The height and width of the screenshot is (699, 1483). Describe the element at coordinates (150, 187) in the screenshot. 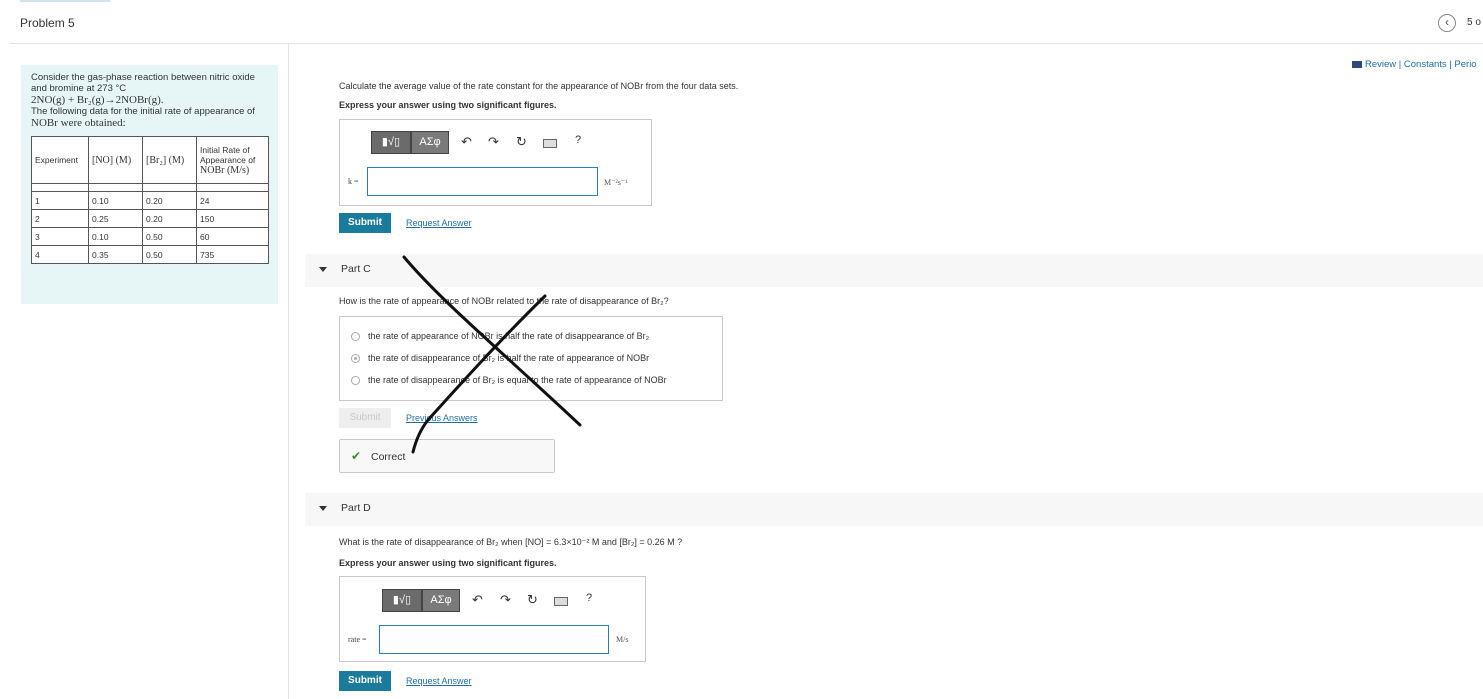

I see `table-gap-row` at that location.